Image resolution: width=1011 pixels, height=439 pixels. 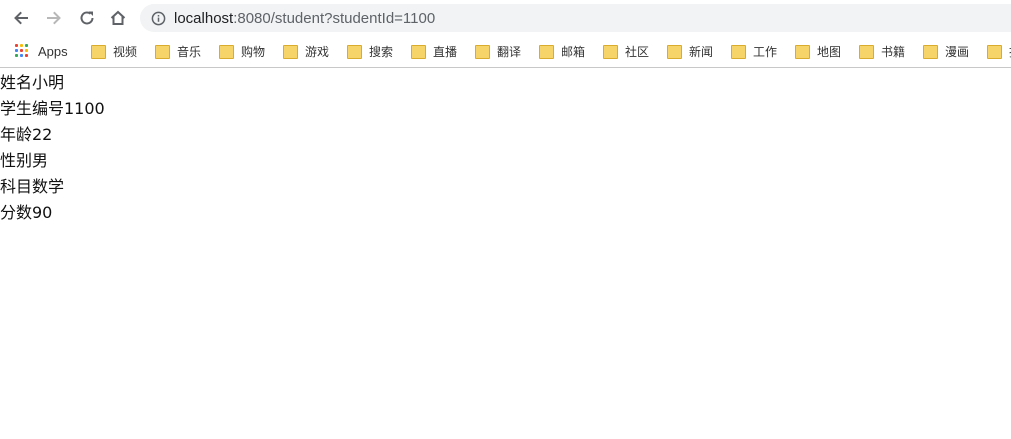 What do you see at coordinates (509, 51) in the screenshot?
I see `bookmark-label: 翻译` at bounding box center [509, 51].